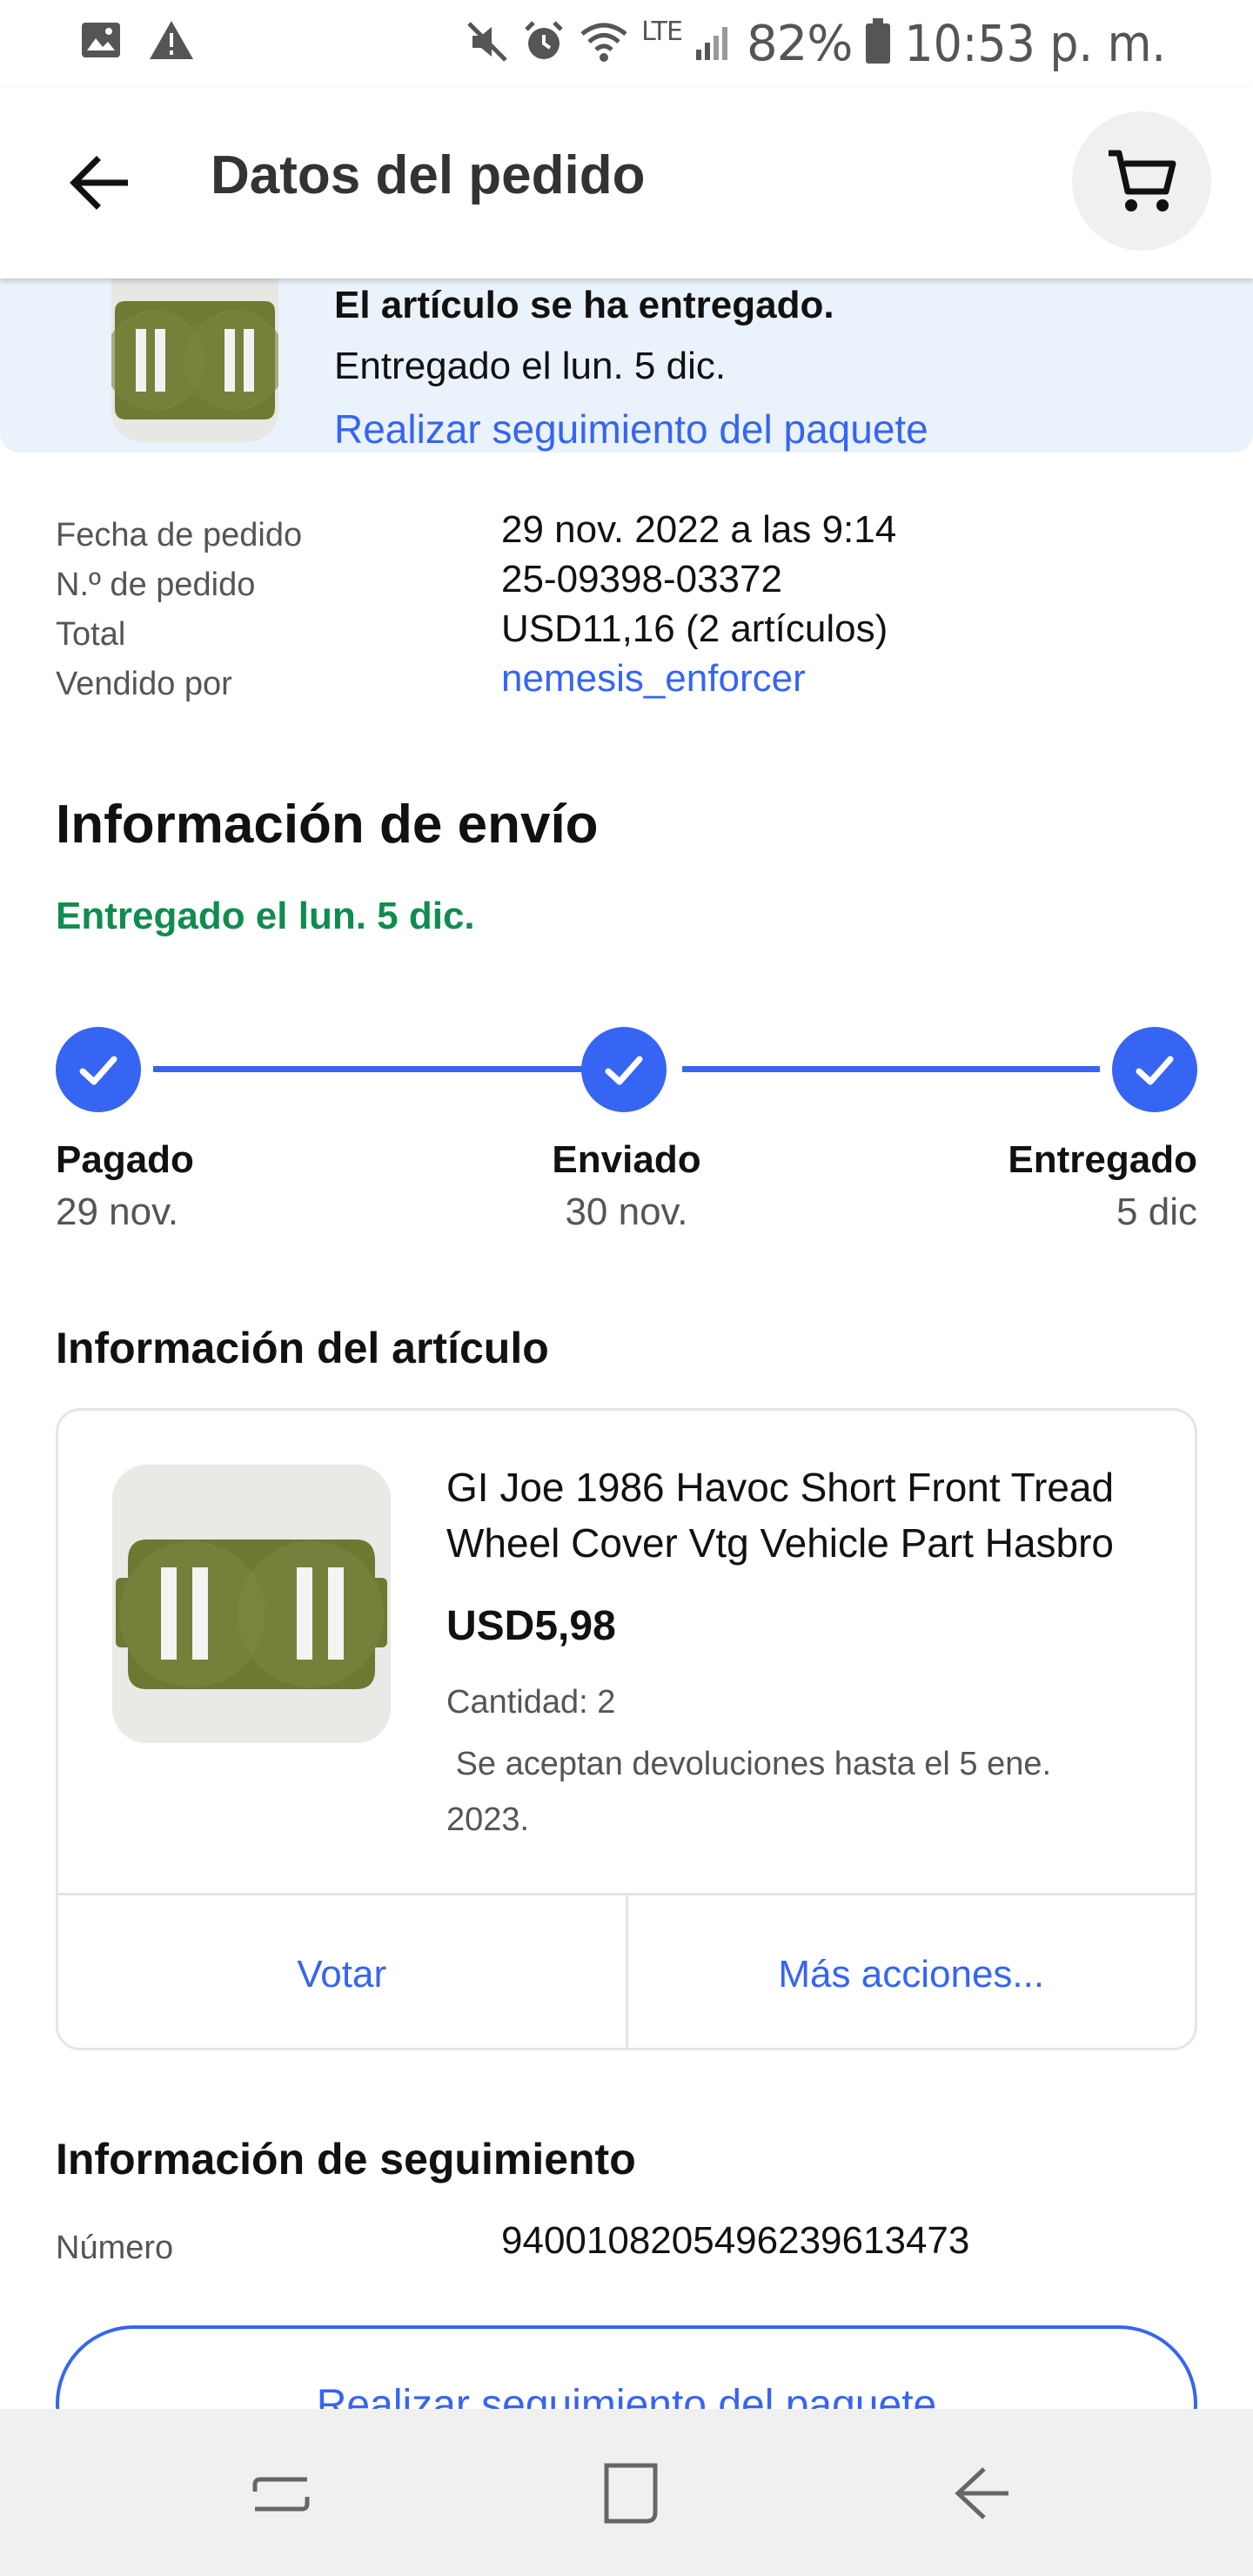  I want to click on network-type: LTE, so click(662, 32).